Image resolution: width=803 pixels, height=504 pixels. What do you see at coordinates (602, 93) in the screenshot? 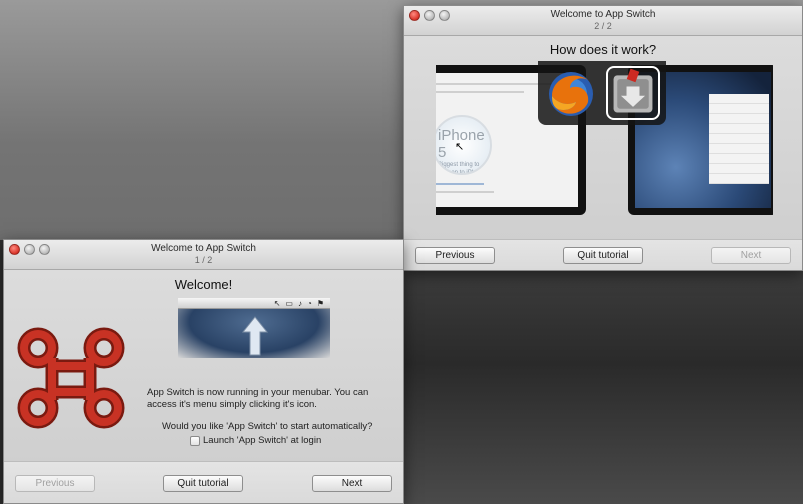
I see `app-switcher-overlay` at bounding box center [602, 93].